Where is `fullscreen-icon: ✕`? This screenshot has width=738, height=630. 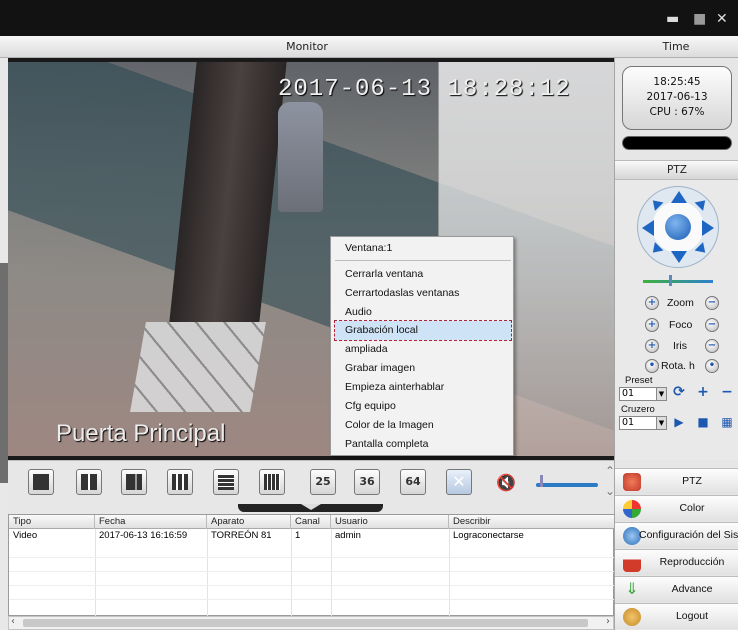 fullscreen-icon: ✕ is located at coordinates (459, 481).